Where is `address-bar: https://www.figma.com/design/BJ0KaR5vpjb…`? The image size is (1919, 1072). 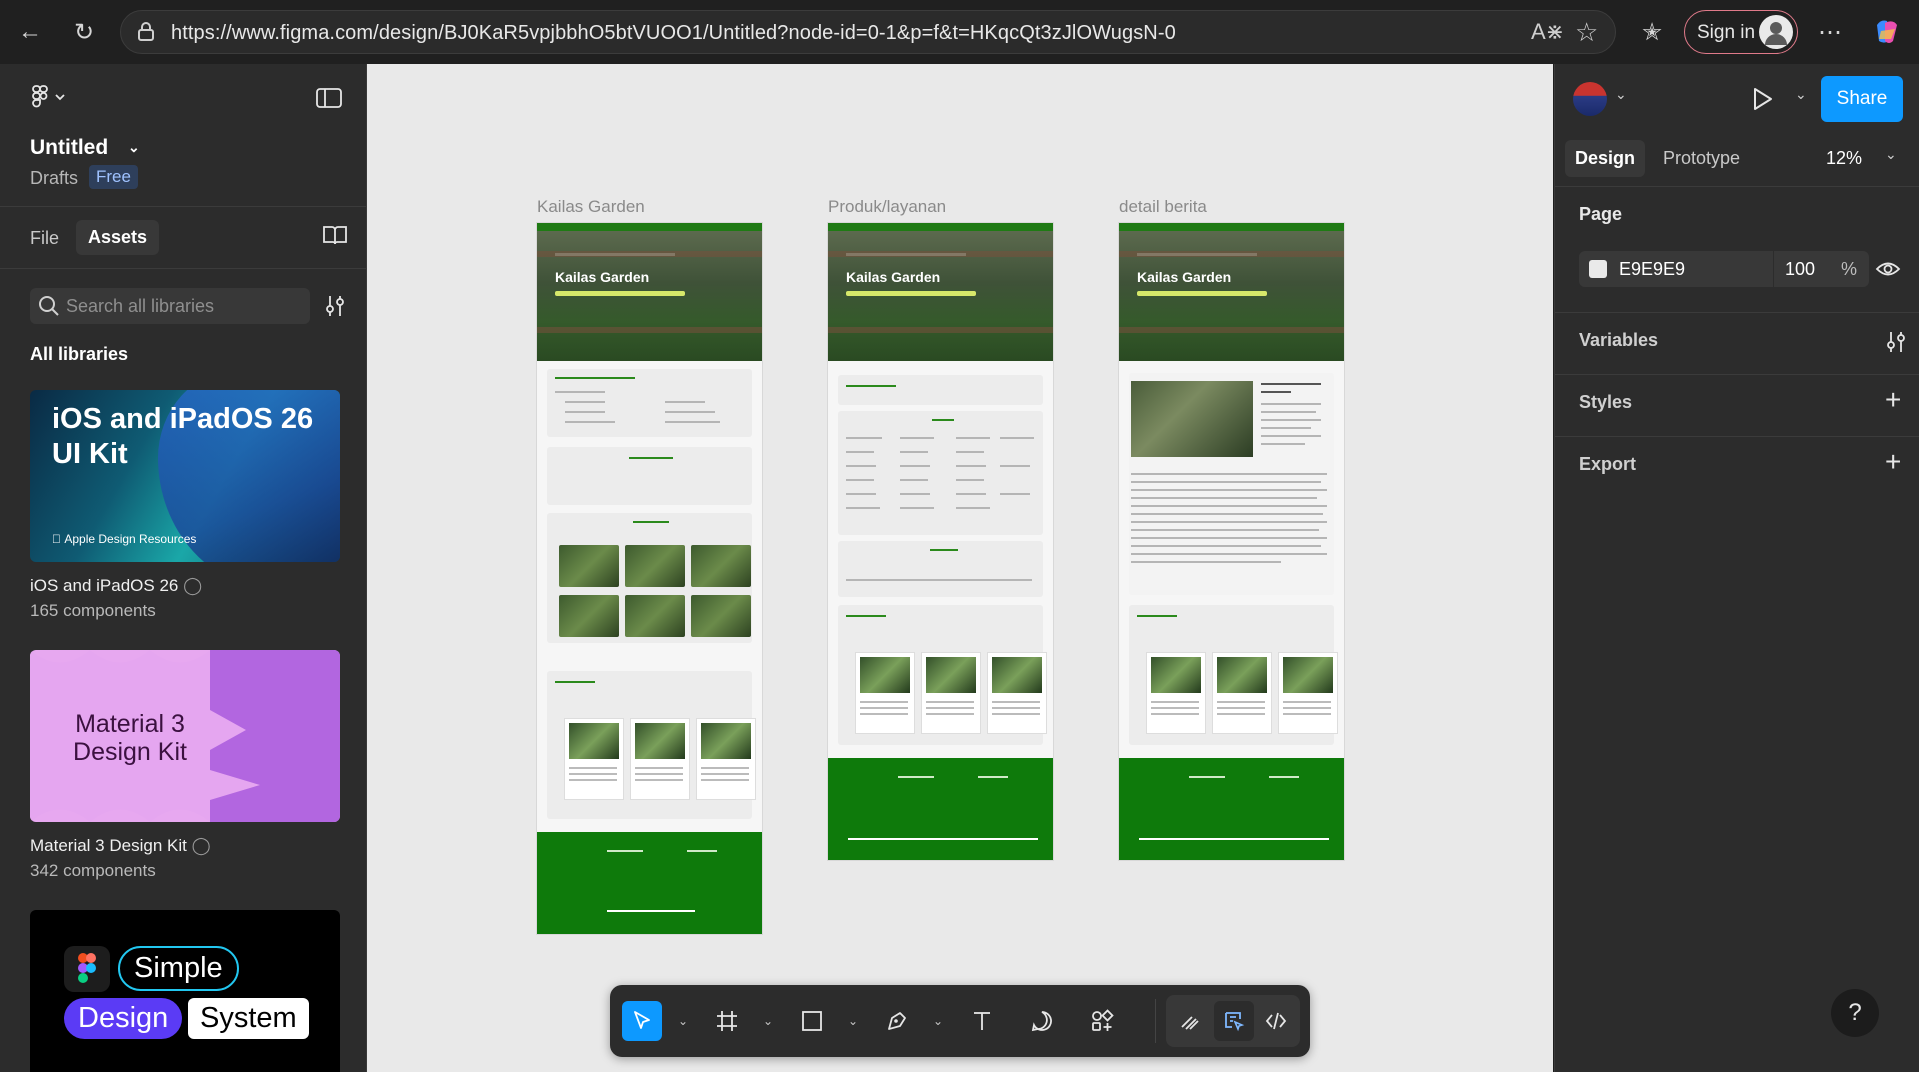 address-bar: https://www.figma.com/design/BJ0KaR5vpjb… is located at coordinates (868, 32).